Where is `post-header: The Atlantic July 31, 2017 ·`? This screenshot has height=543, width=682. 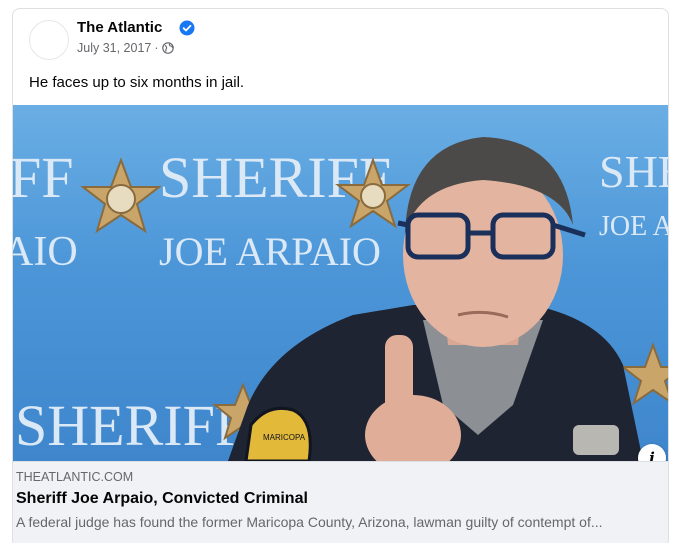
post-header: The Atlantic July 31, 2017 · is located at coordinates (329, 43).